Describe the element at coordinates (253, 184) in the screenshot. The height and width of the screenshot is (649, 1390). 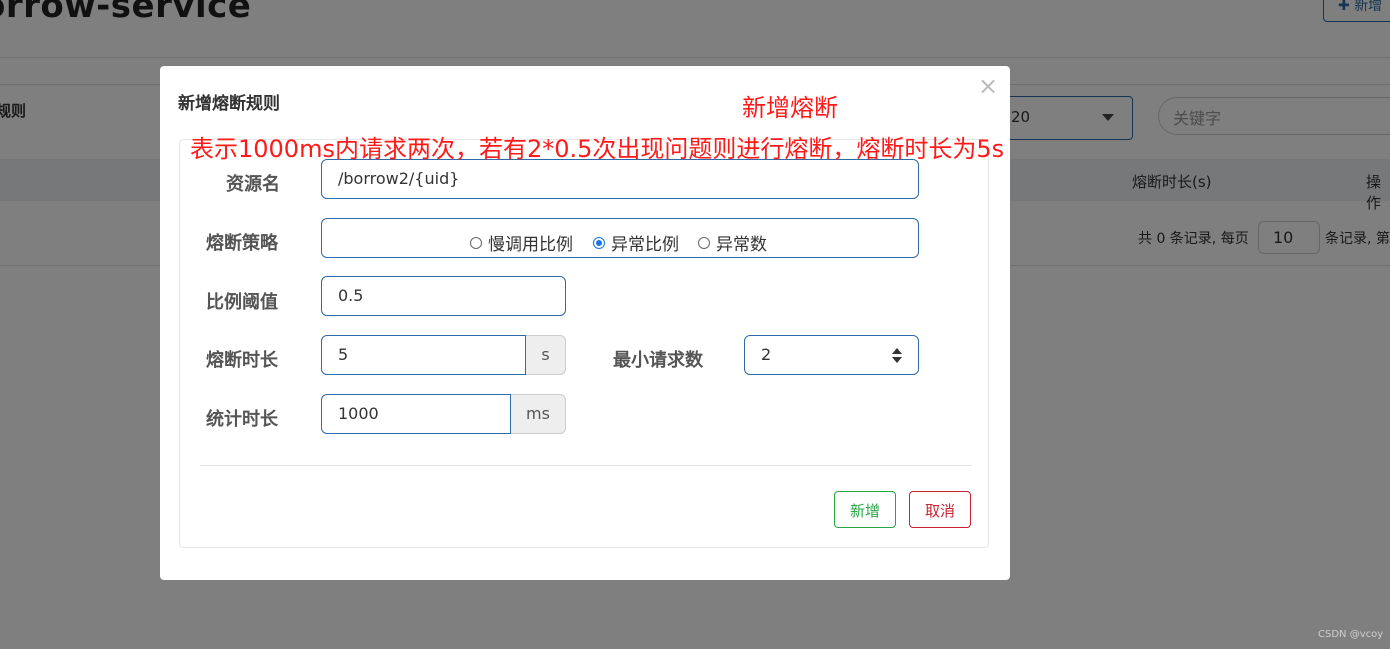
I see `resource-label: 资源名` at that location.